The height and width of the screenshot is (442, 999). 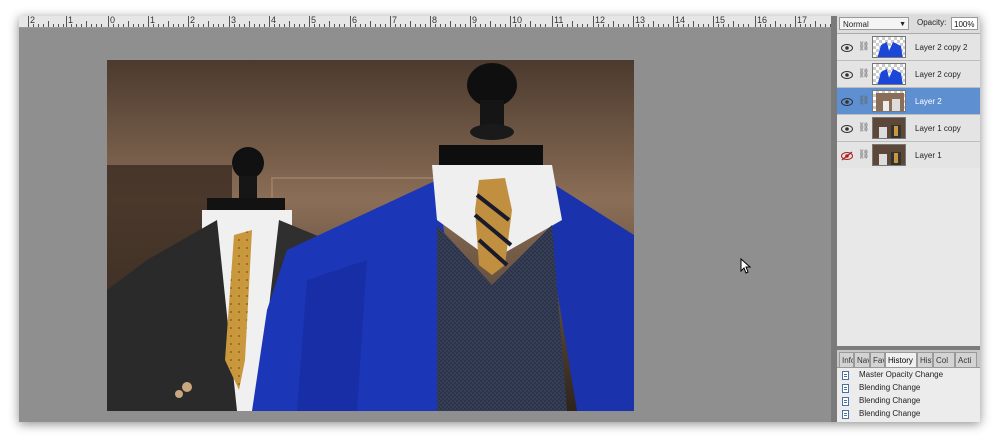 I want to click on layer-row: ⛓ Layer 1 copy, so click(x=908, y=128).